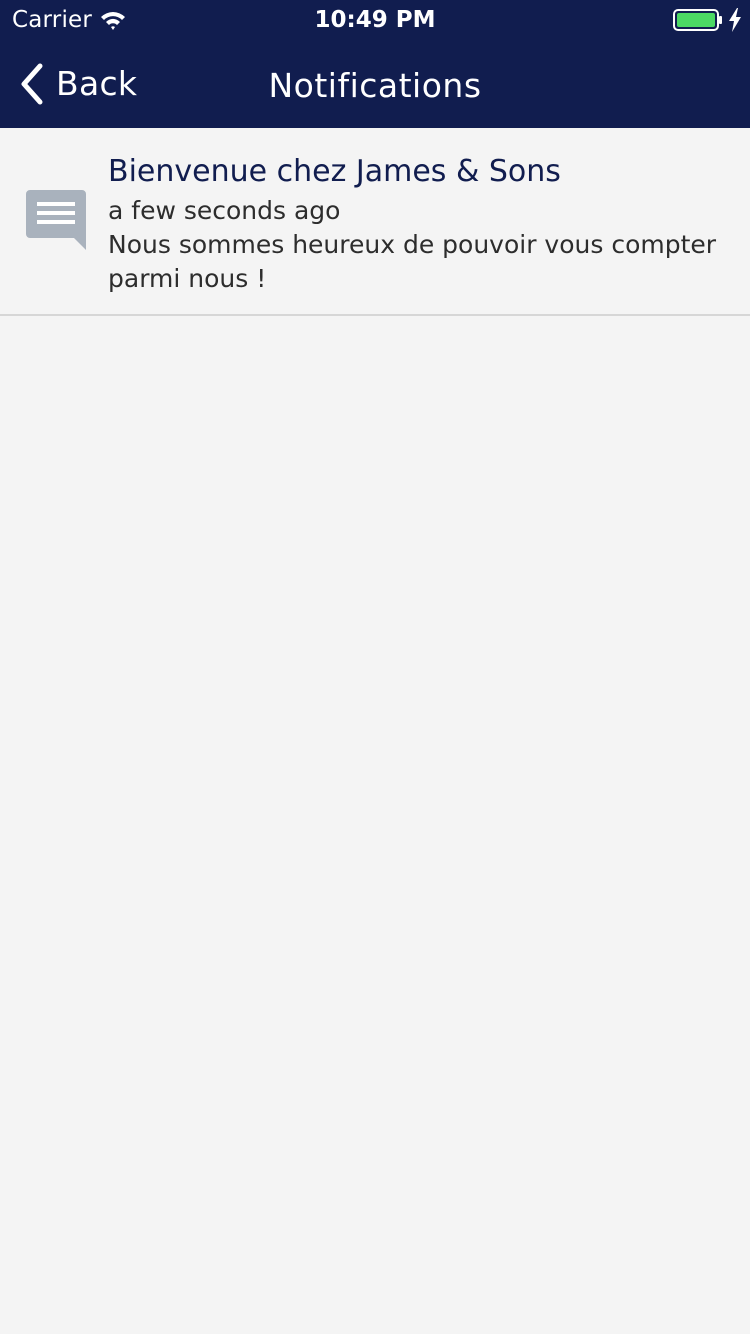 Image resolution: width=750 pixels, height=1334 pixels. I want to click on message-icon, so click(56, 220).